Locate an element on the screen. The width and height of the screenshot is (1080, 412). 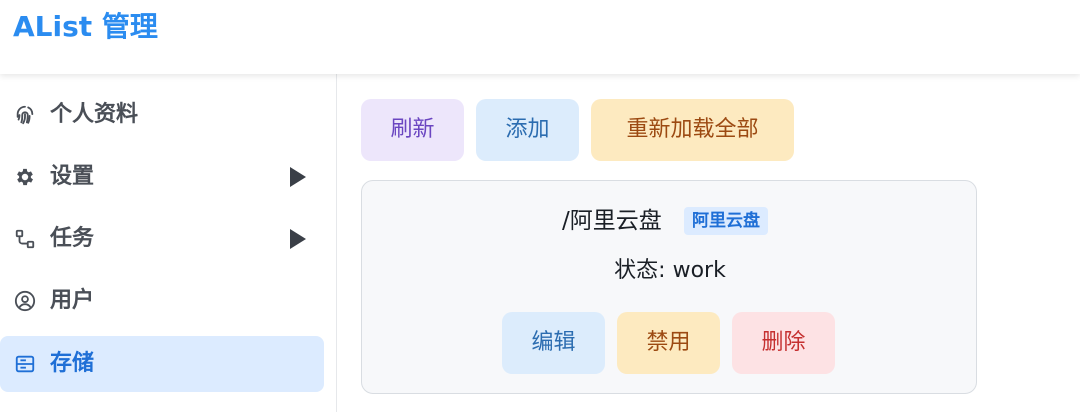
storage-mount-path: /阿里云盘 is located at coordinates (612, 221).